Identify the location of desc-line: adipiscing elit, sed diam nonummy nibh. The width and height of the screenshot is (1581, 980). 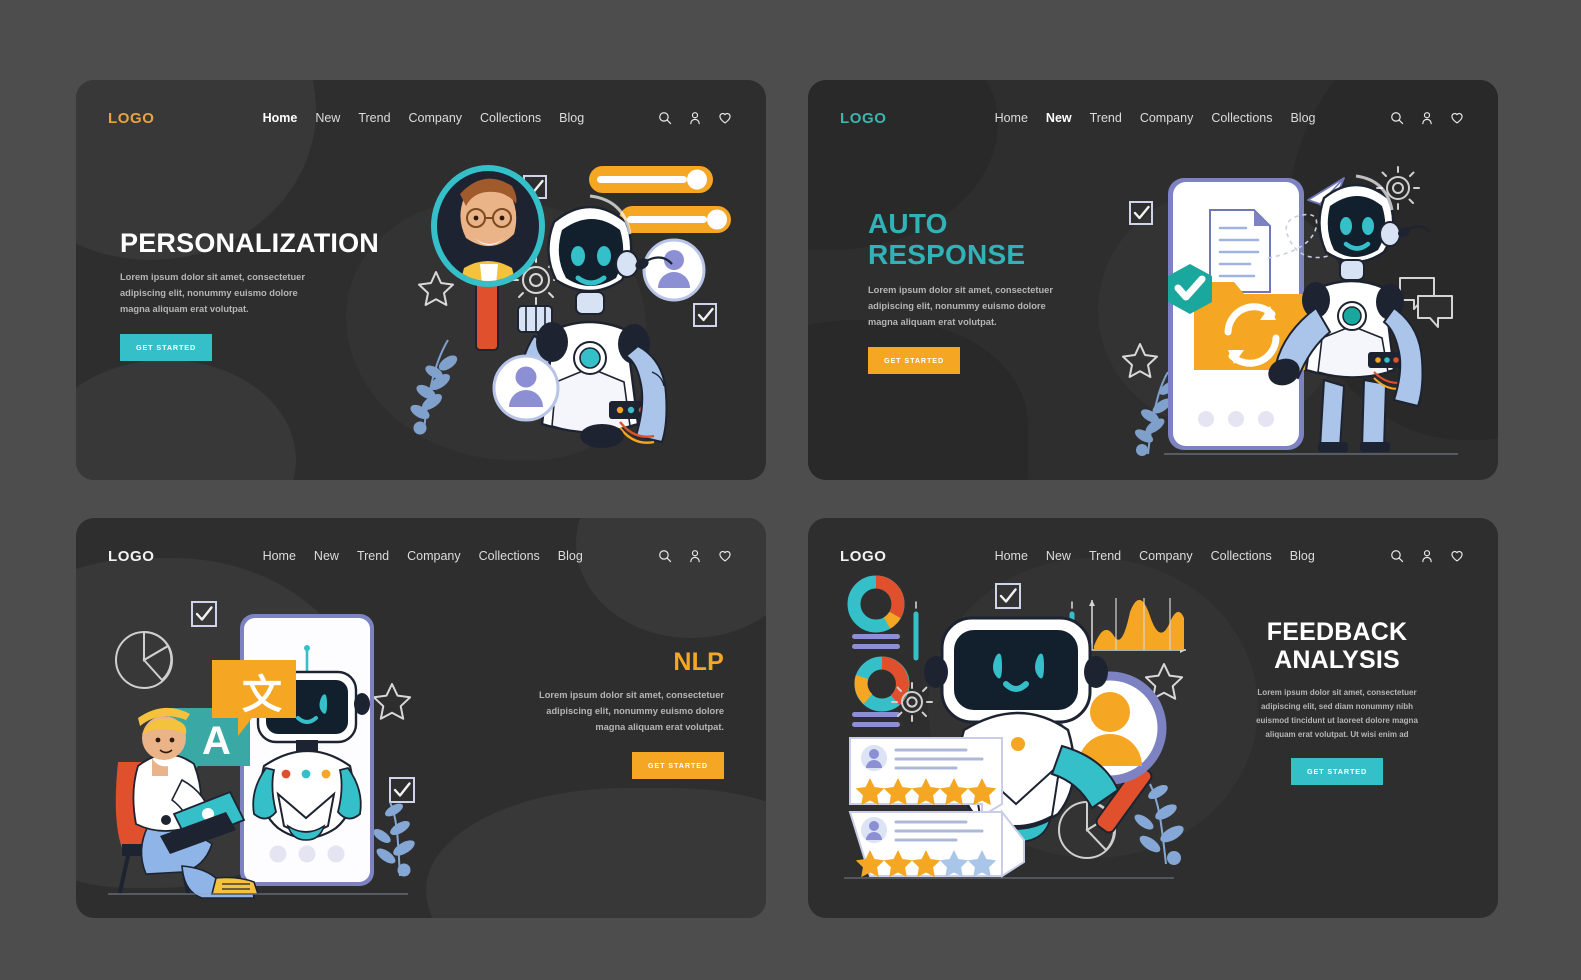
(1337, 706).